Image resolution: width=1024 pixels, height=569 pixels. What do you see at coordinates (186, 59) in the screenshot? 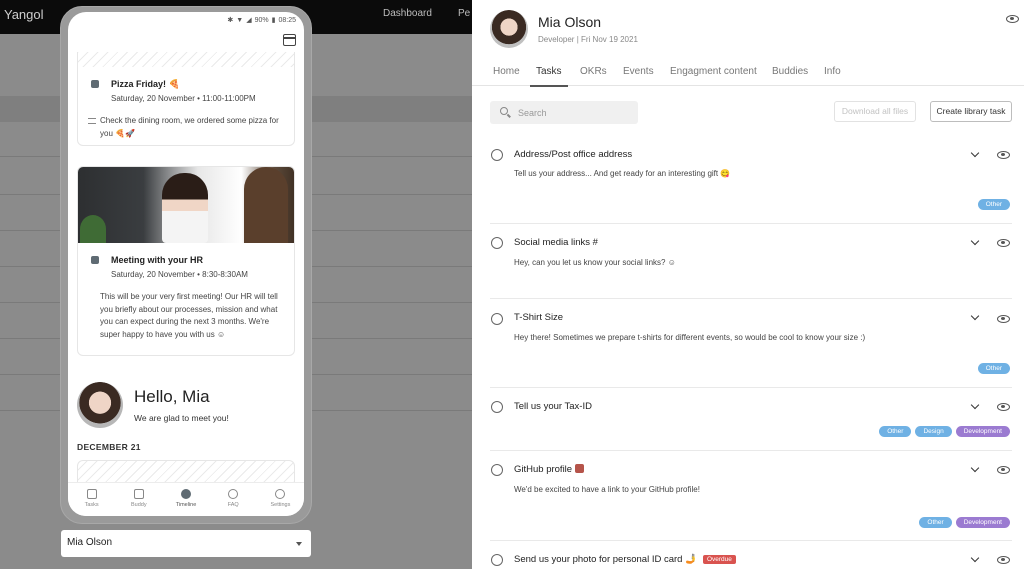
I see `event-illustration` at bounding box center [186, 59].